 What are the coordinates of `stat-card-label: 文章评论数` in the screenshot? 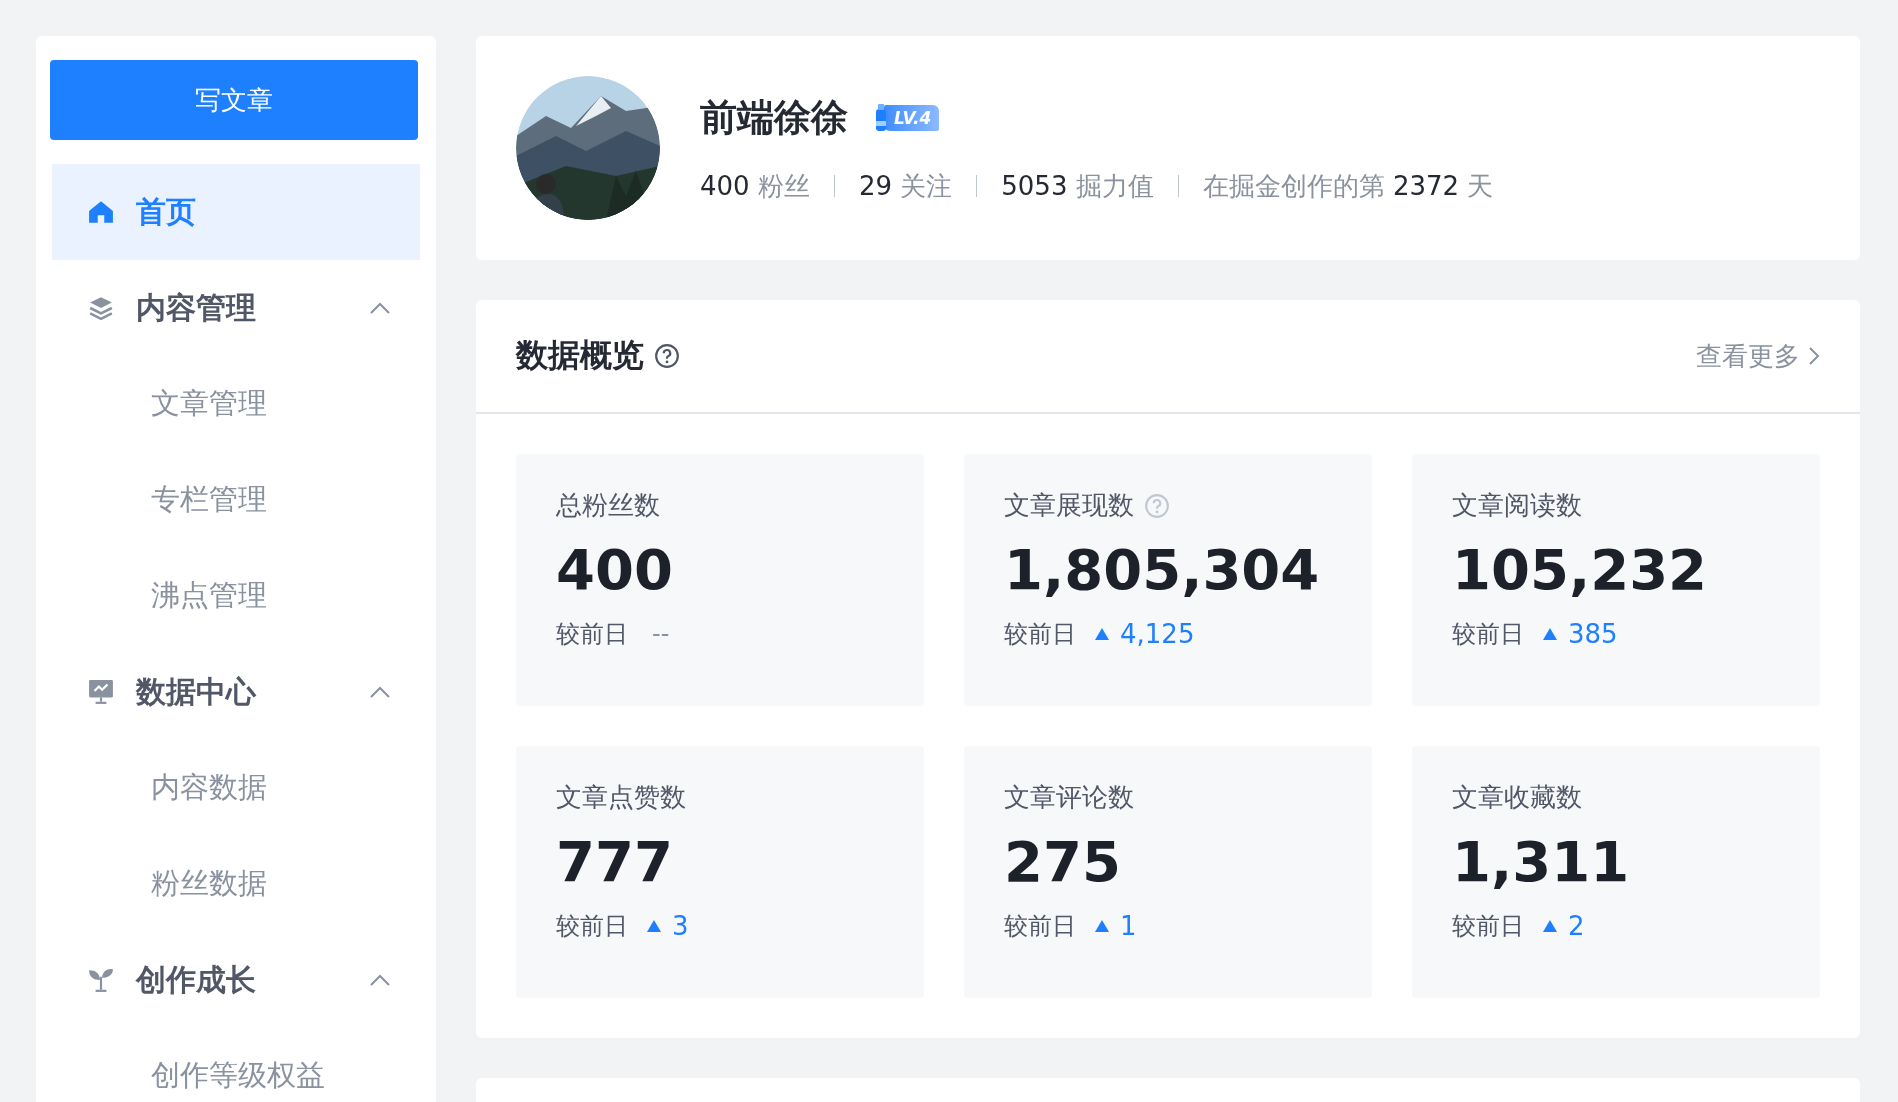 It's located at (1069, 797).